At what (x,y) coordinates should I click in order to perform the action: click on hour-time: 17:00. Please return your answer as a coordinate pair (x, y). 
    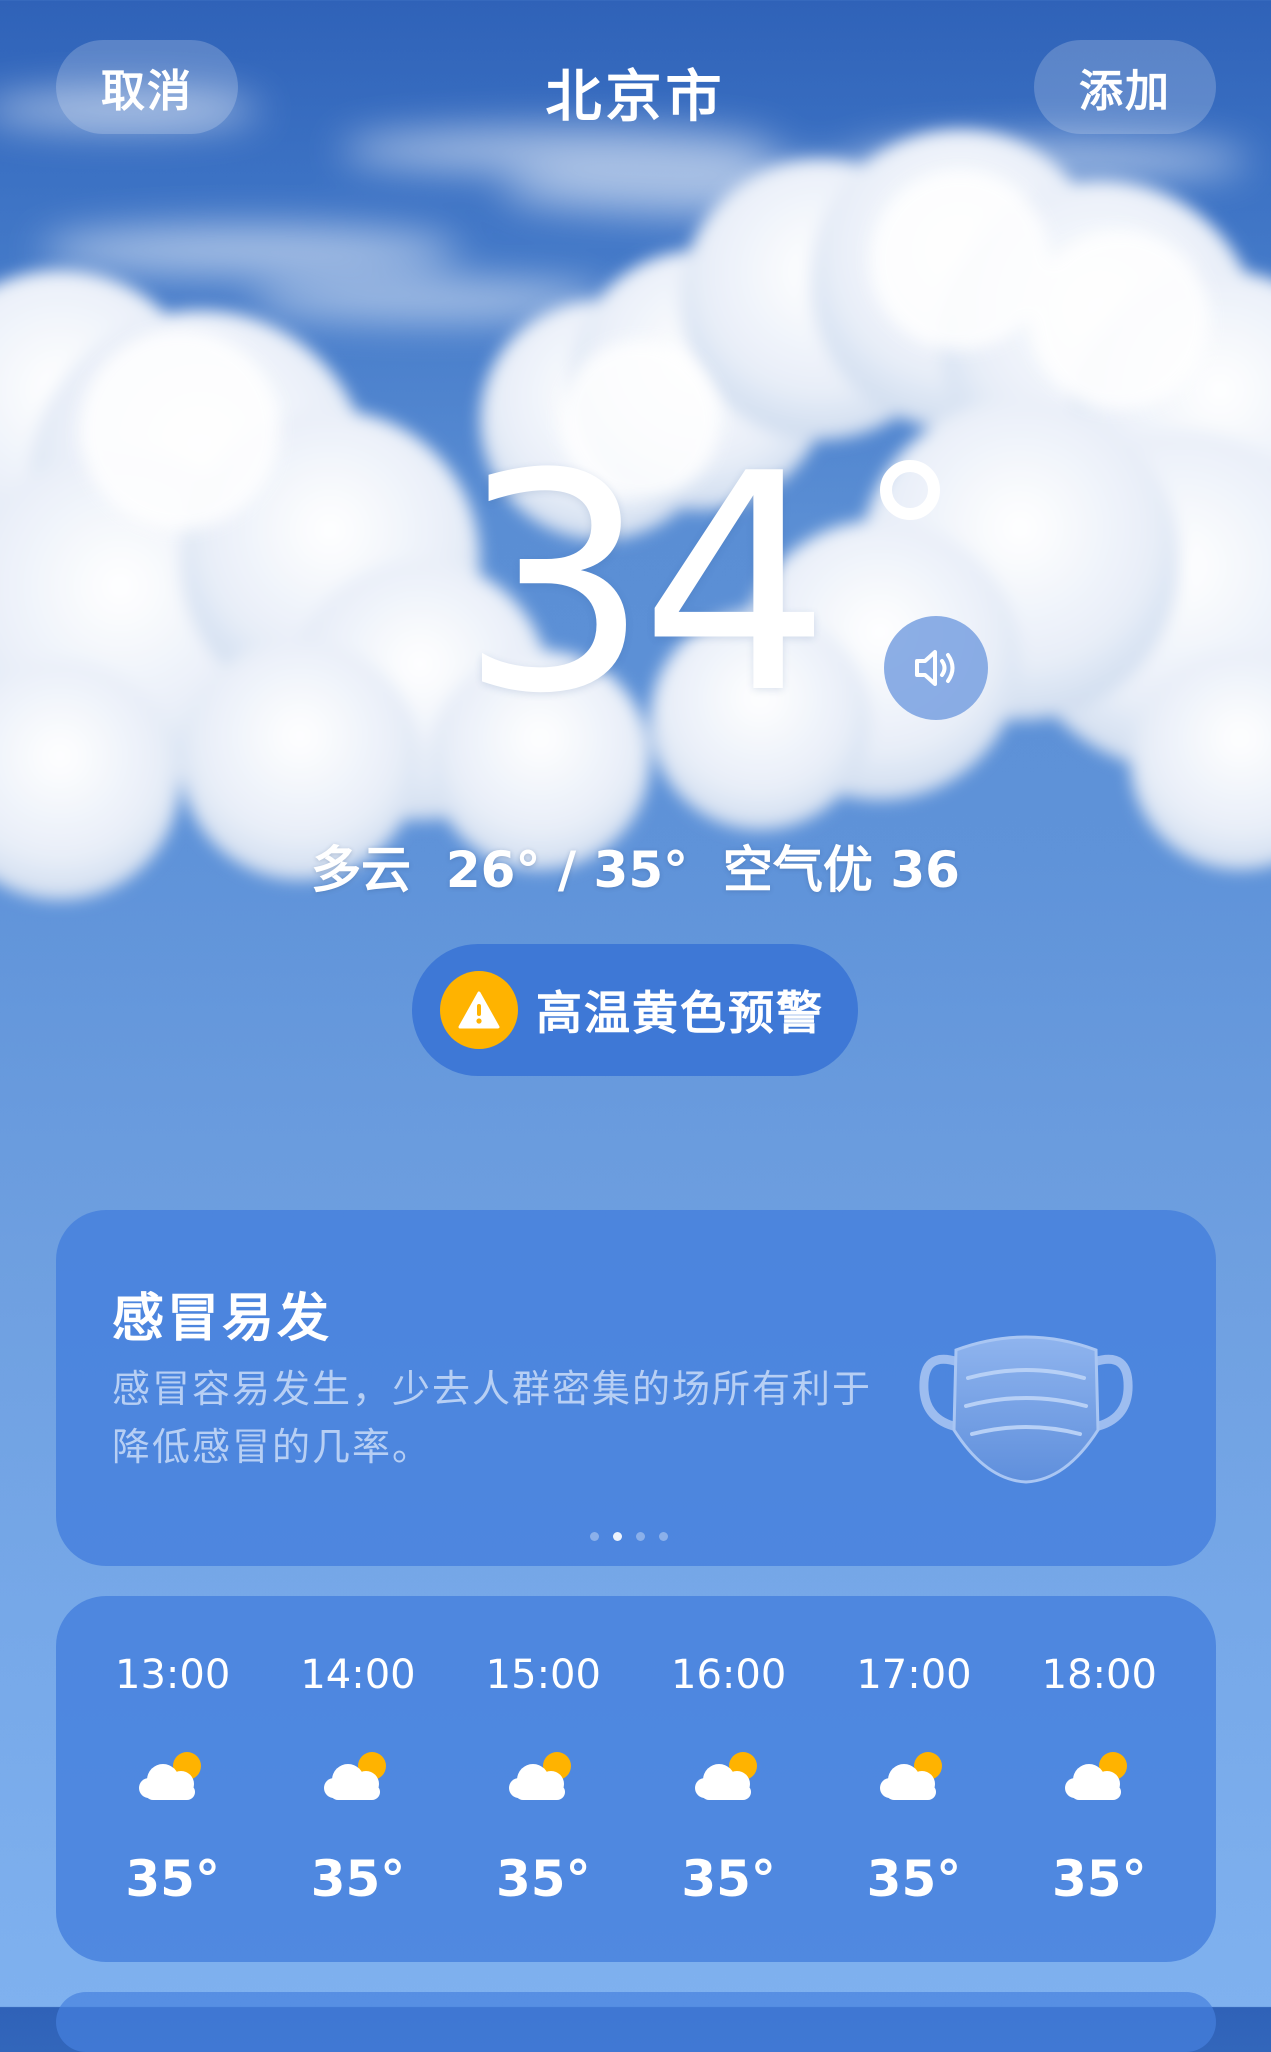
    Looking at the image, I should click on (914, 1675).